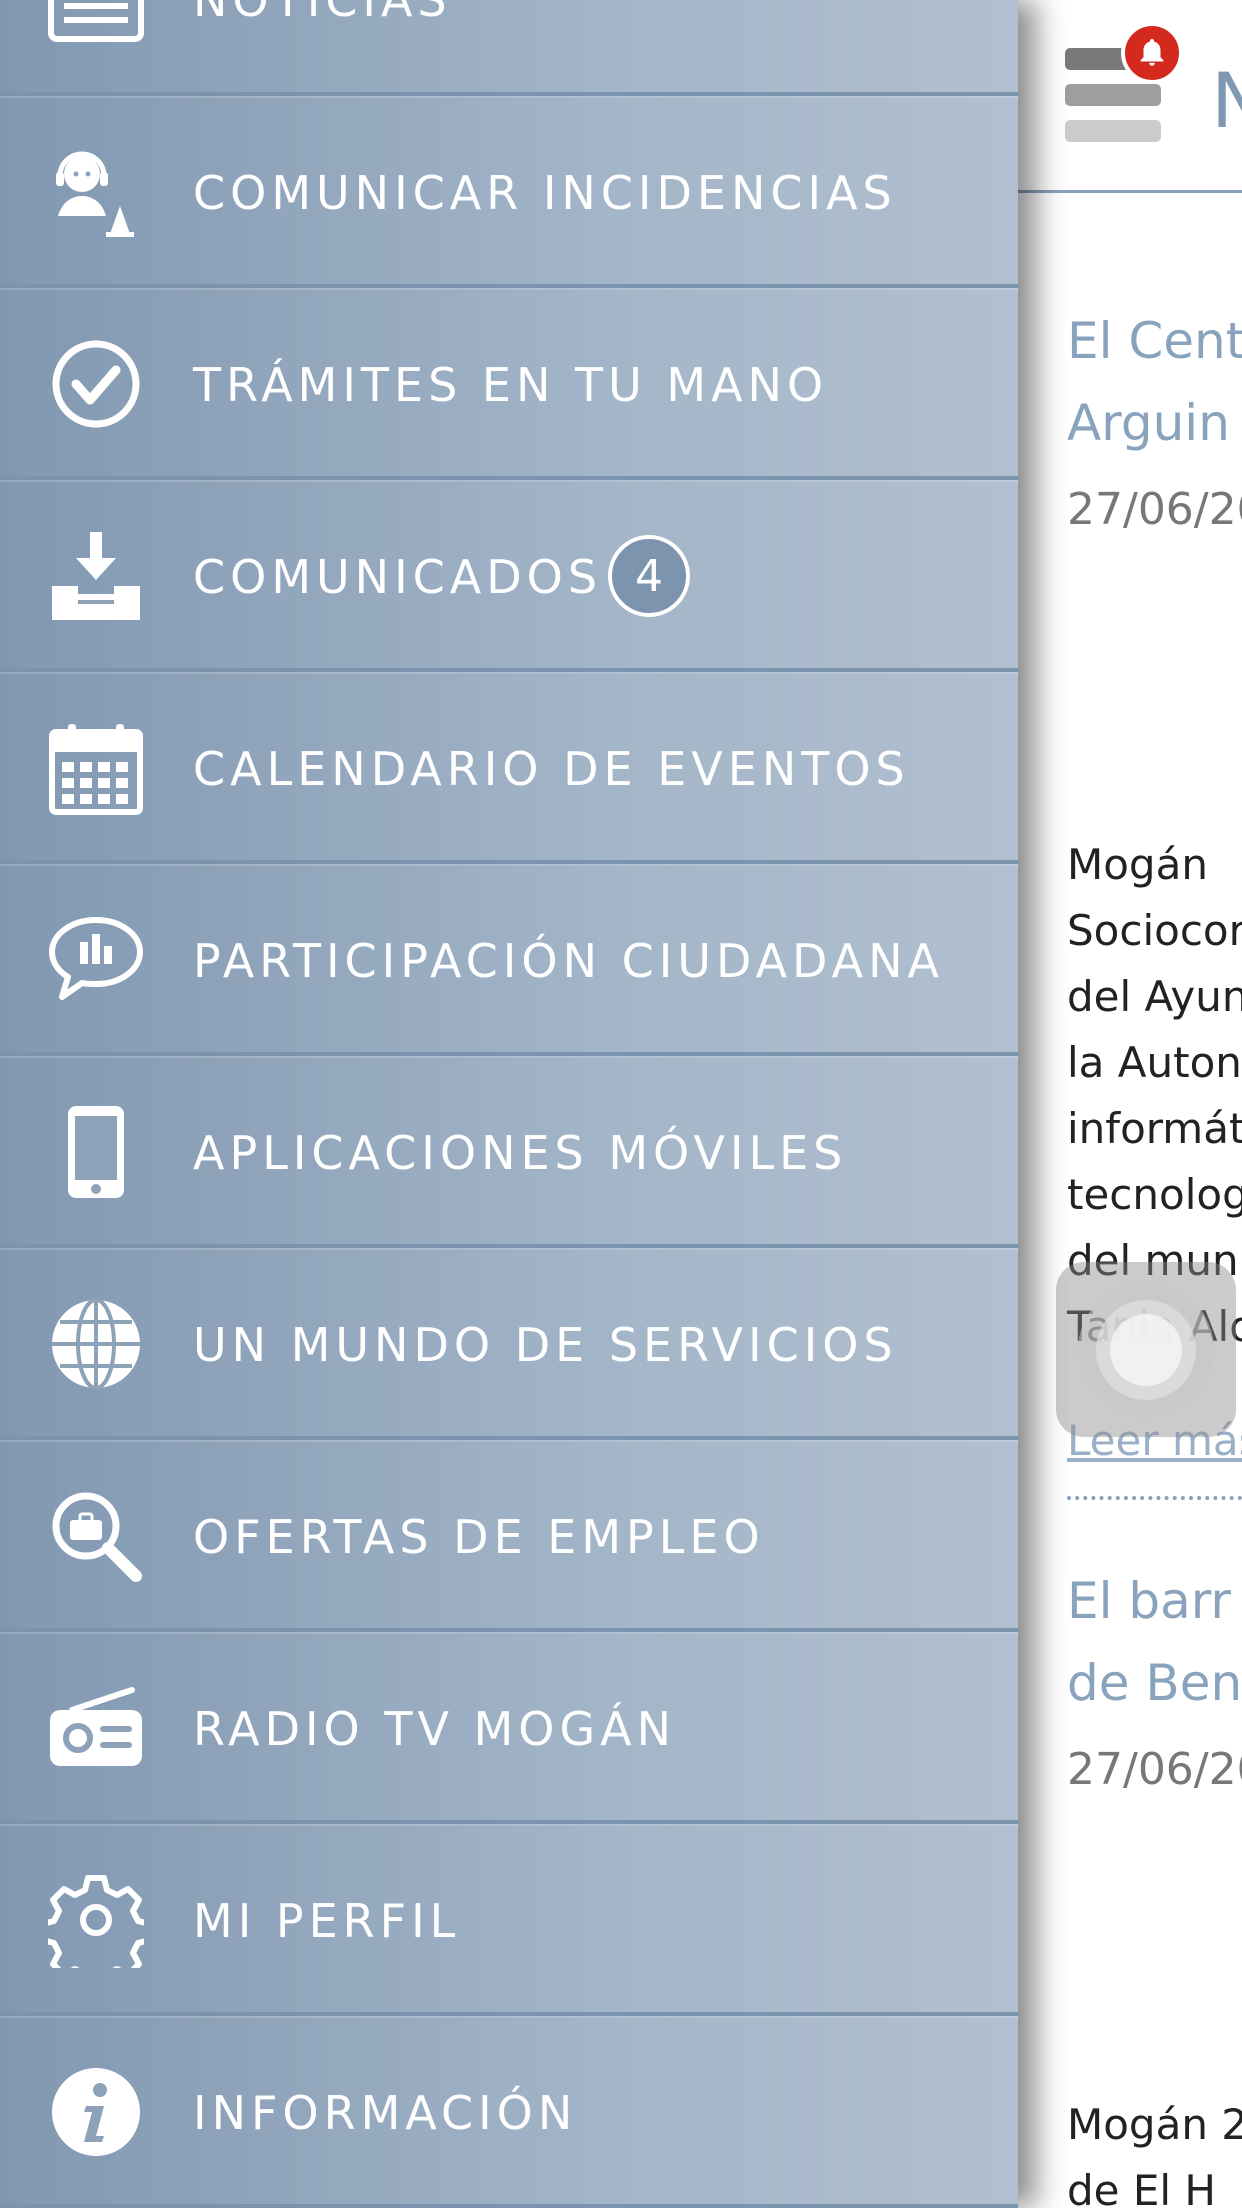 The width and height of the screenshot is (1242, 2208). What do you see at coordinates (509, 1920) in the screenshot?
I see `menu-item-perfil: MI PERFIL` at bounding box center [509, 1920].